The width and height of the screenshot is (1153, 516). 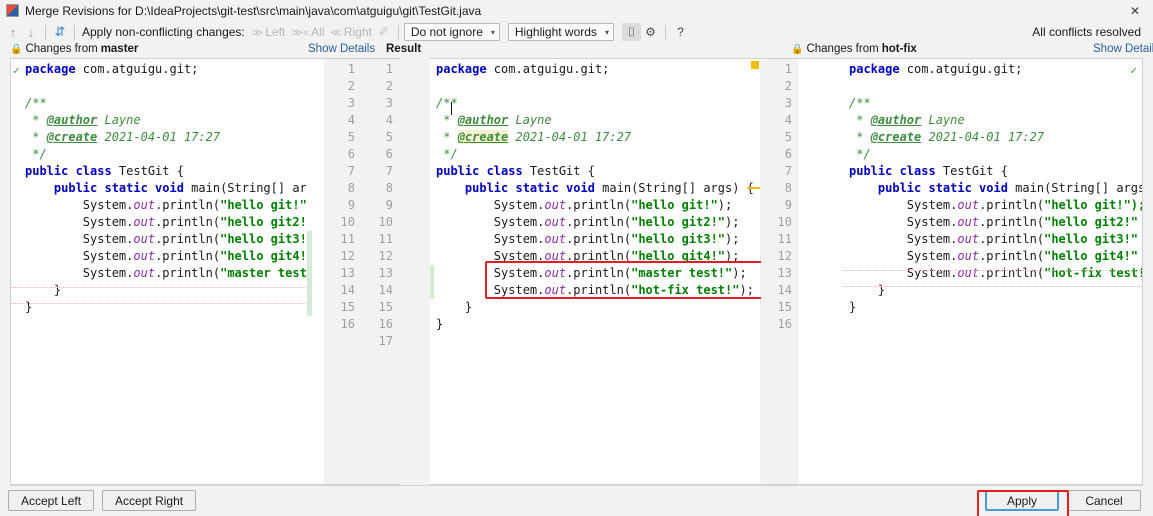 I want to click on conflict-status-text: All conflicts resolved, so click(x=1086, y=32).